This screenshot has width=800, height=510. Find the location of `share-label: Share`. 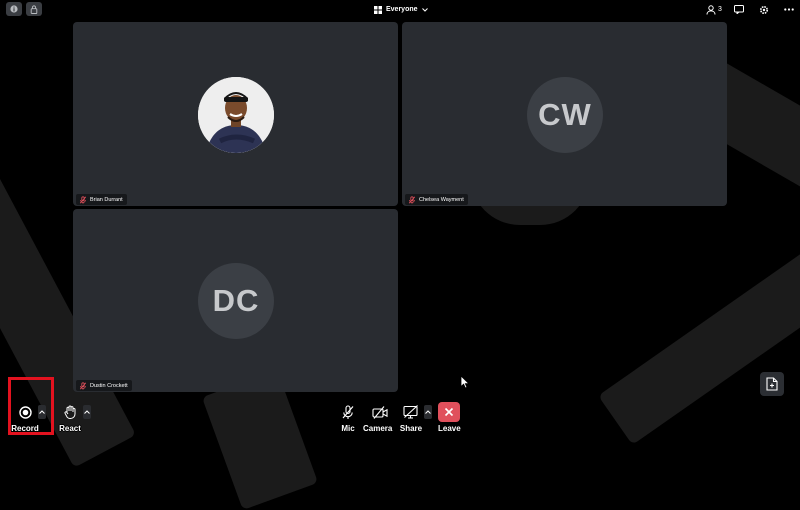

share-label: Share is located at coordinates (411, 428).